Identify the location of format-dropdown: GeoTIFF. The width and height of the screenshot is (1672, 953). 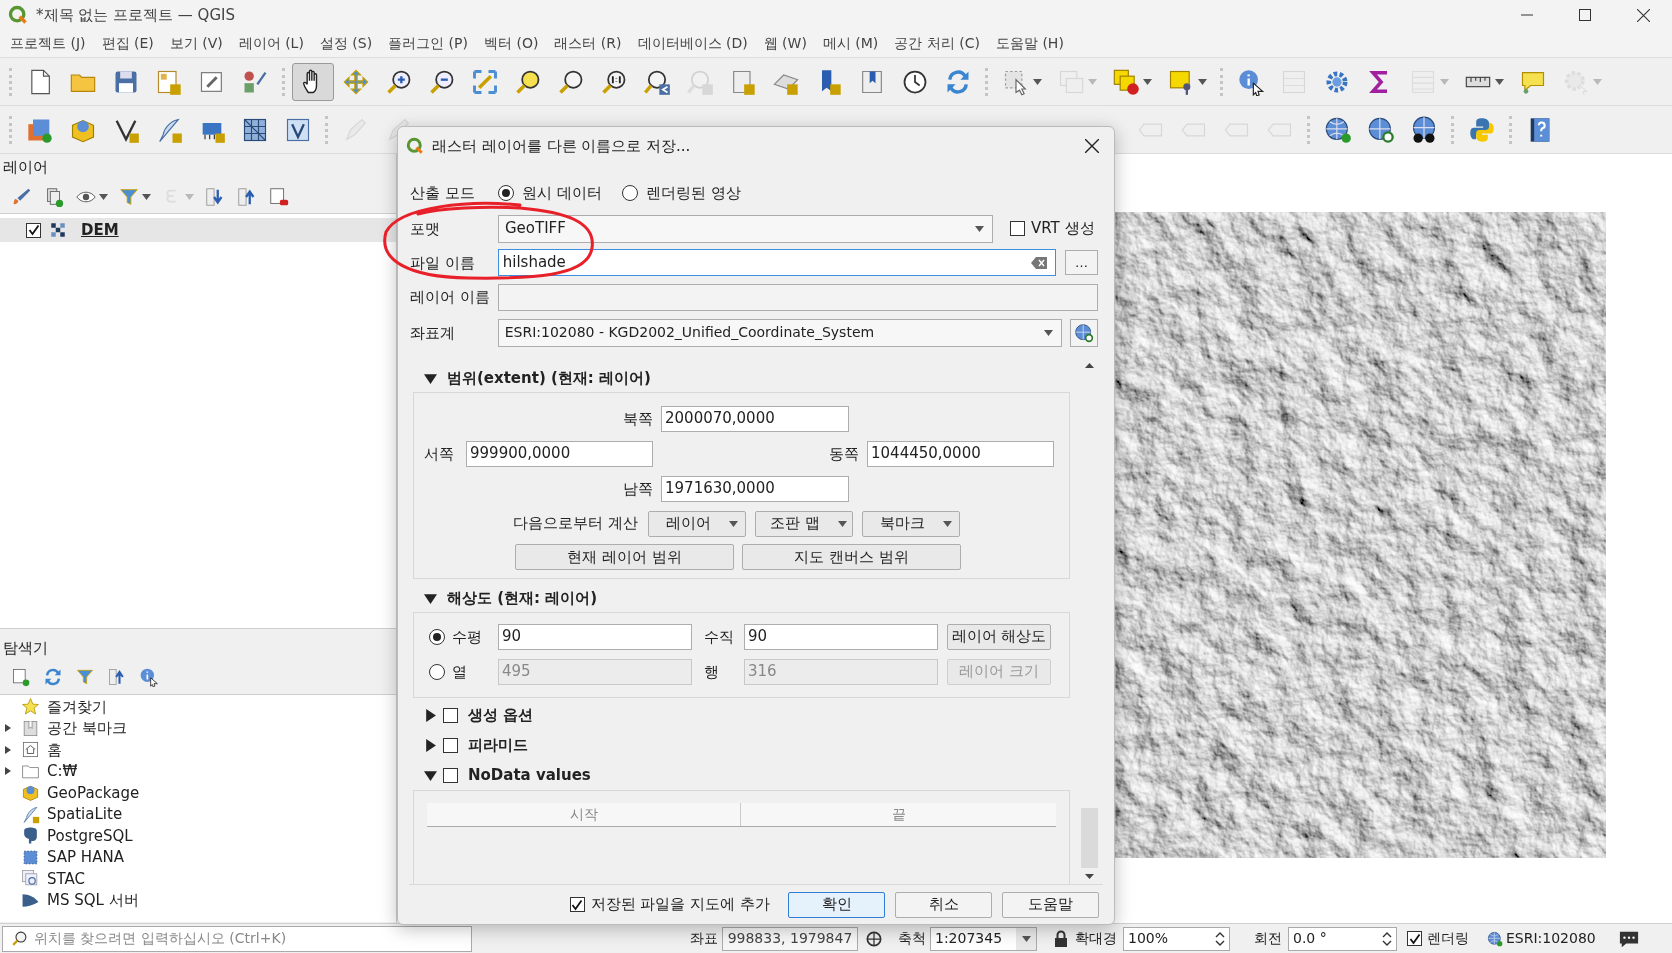
(745, 228).